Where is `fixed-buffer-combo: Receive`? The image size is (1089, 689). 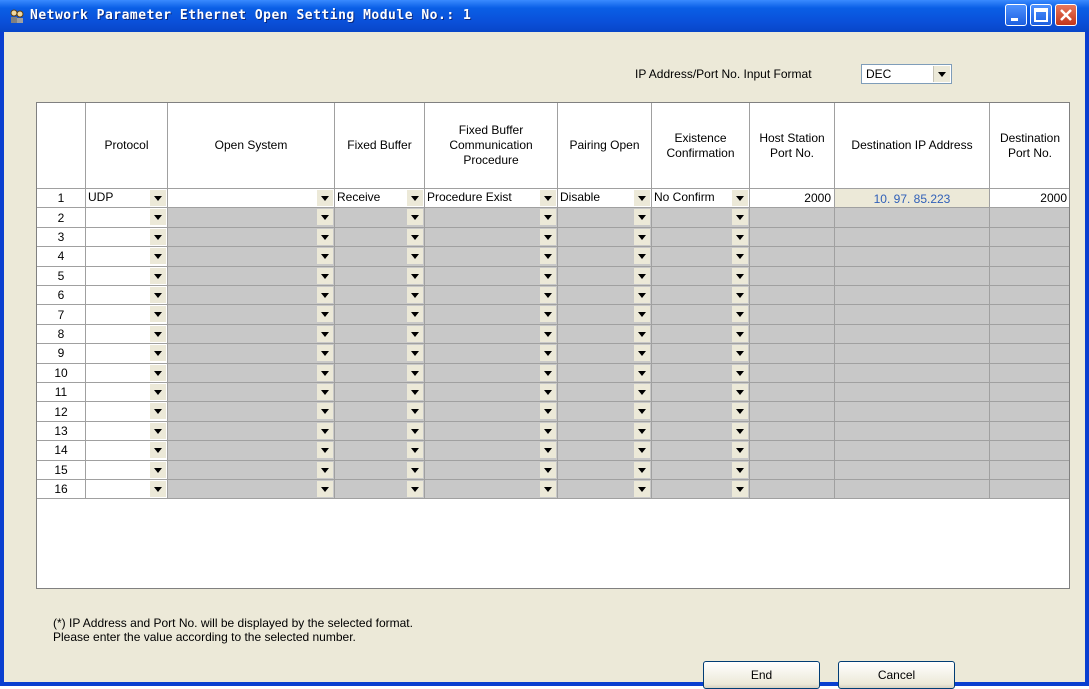 fixed-buffer-combo: Receive is located at coordinates (380, 199).